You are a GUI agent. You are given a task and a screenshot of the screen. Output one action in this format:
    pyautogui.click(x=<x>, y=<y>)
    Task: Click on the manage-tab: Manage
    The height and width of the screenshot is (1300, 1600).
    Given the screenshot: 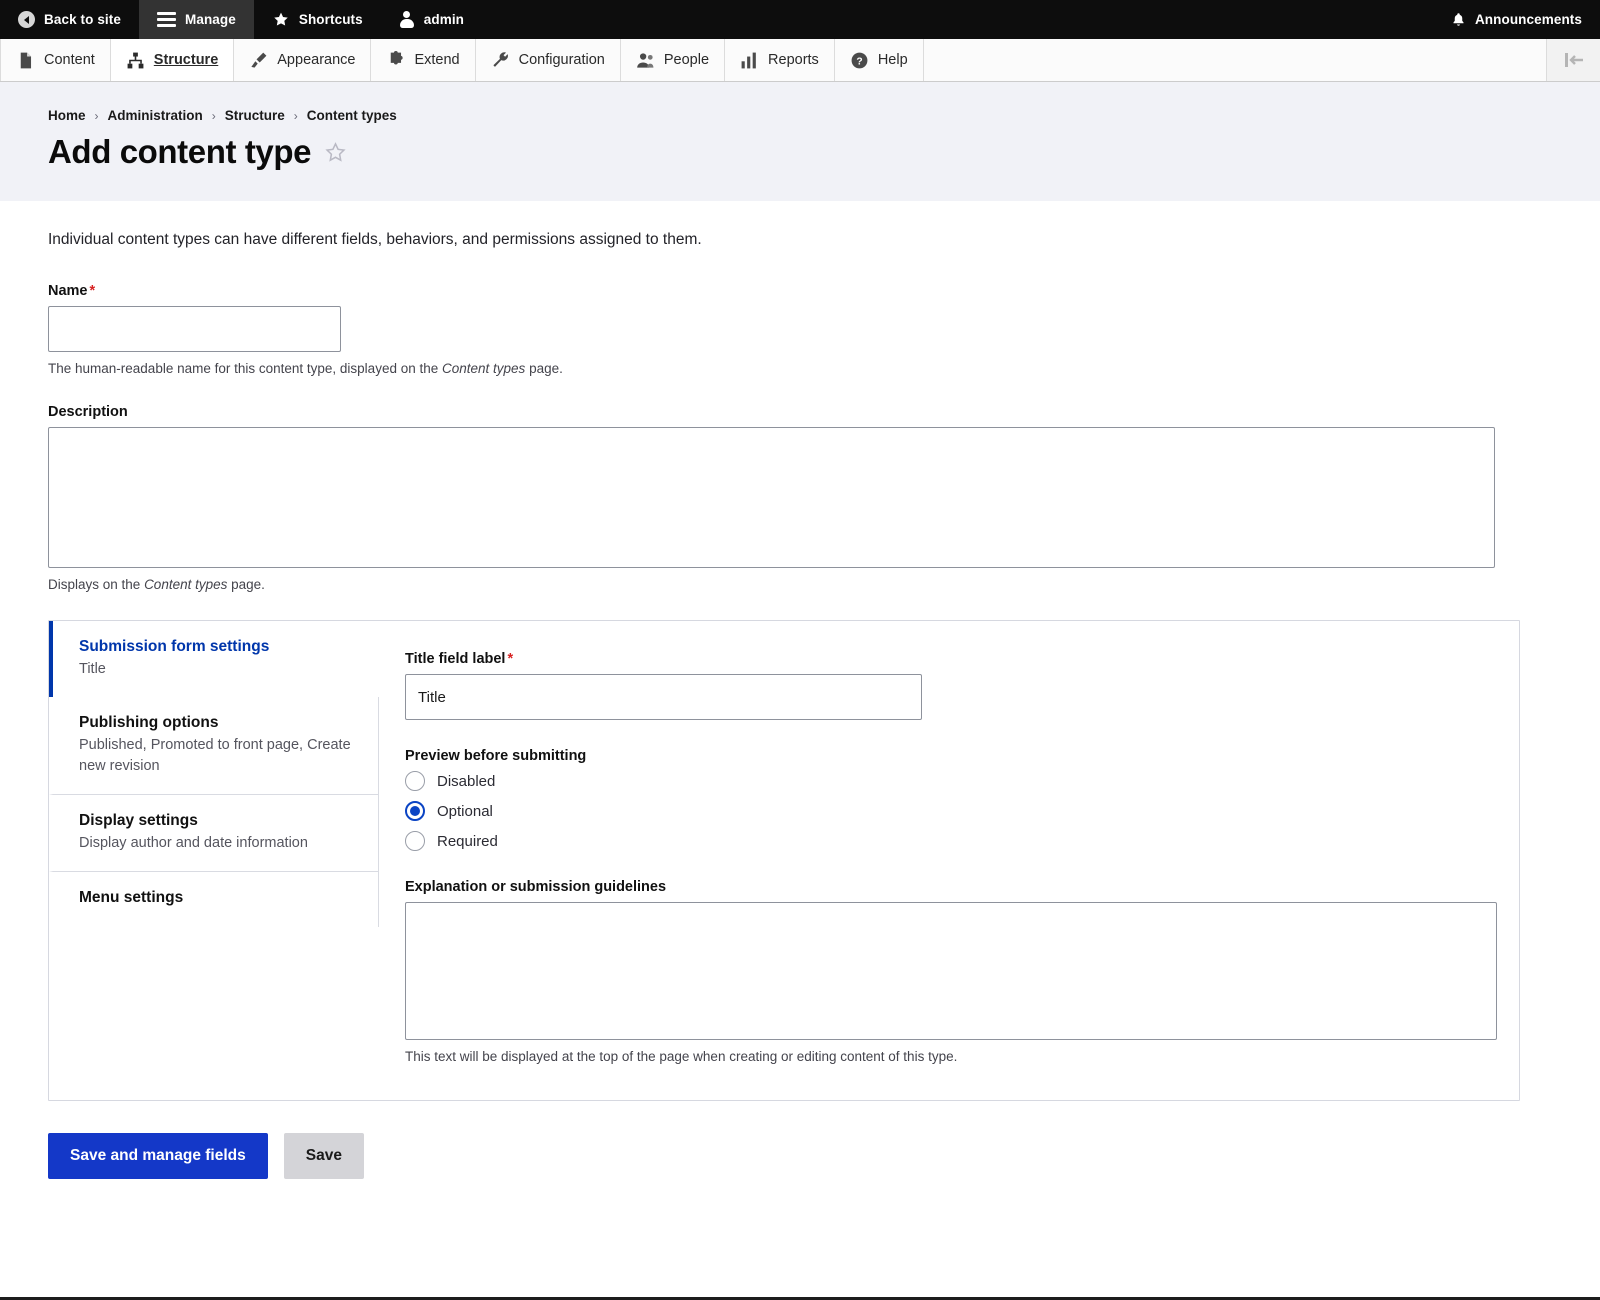 What is the action you would take?
    pyautogui.click(x=196, y=19)
    